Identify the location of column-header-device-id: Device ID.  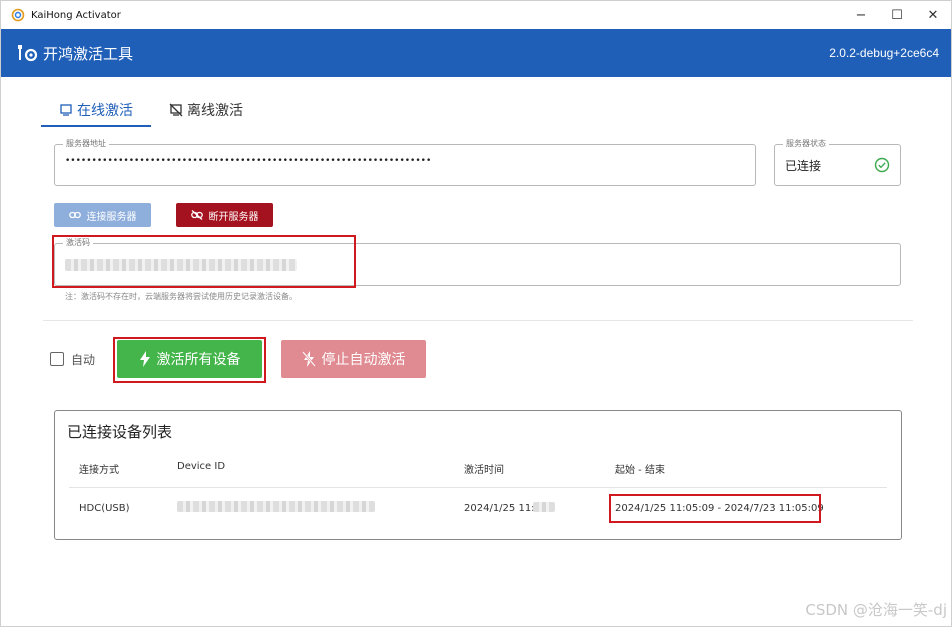
(201, 466).